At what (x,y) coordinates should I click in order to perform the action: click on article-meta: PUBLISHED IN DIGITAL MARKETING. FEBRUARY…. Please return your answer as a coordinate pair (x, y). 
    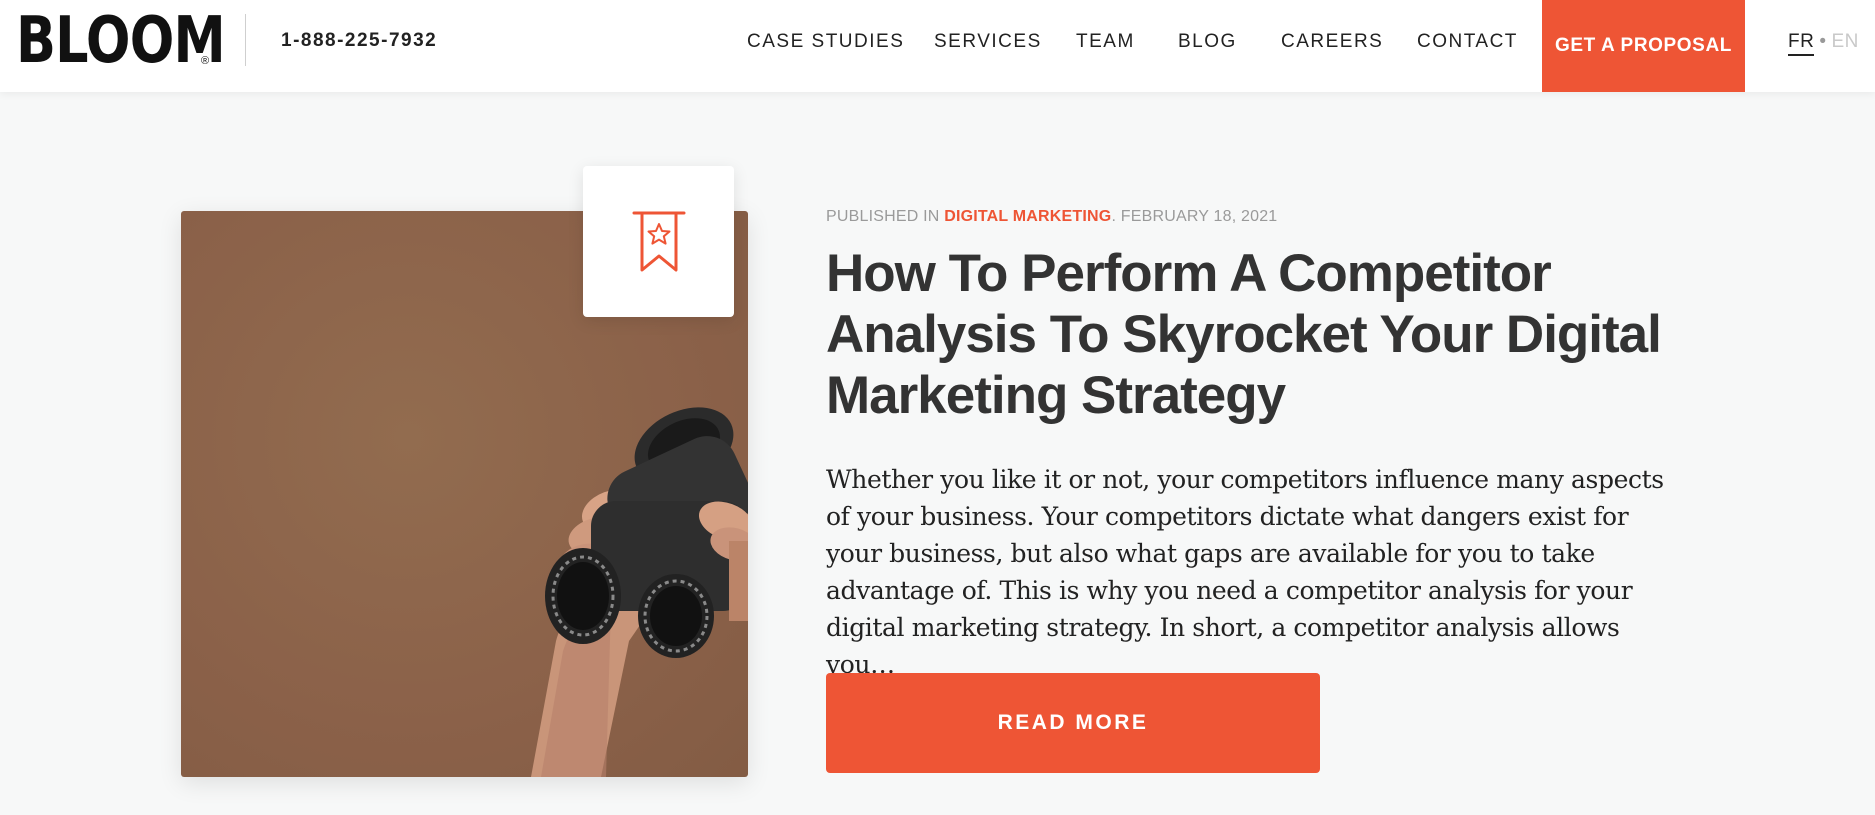
    Looking at the image, I should click on (1051, 217).